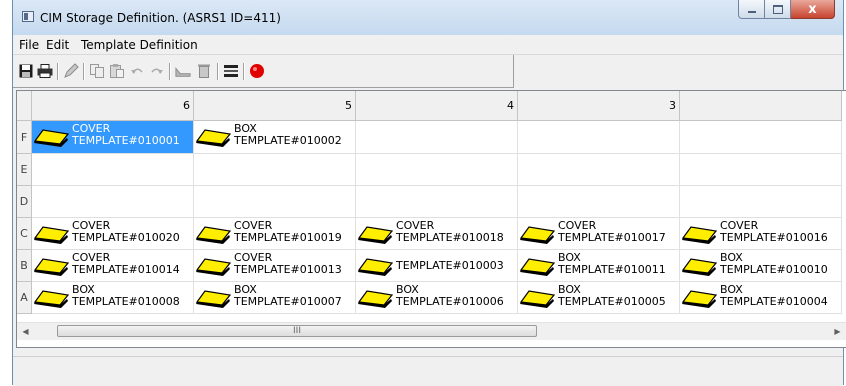 This screenshot has height=386, width=846. What do you see at coordinates (97, 71) in the screenshot?
I see `copy-icon` at bounding box center [97, 71].